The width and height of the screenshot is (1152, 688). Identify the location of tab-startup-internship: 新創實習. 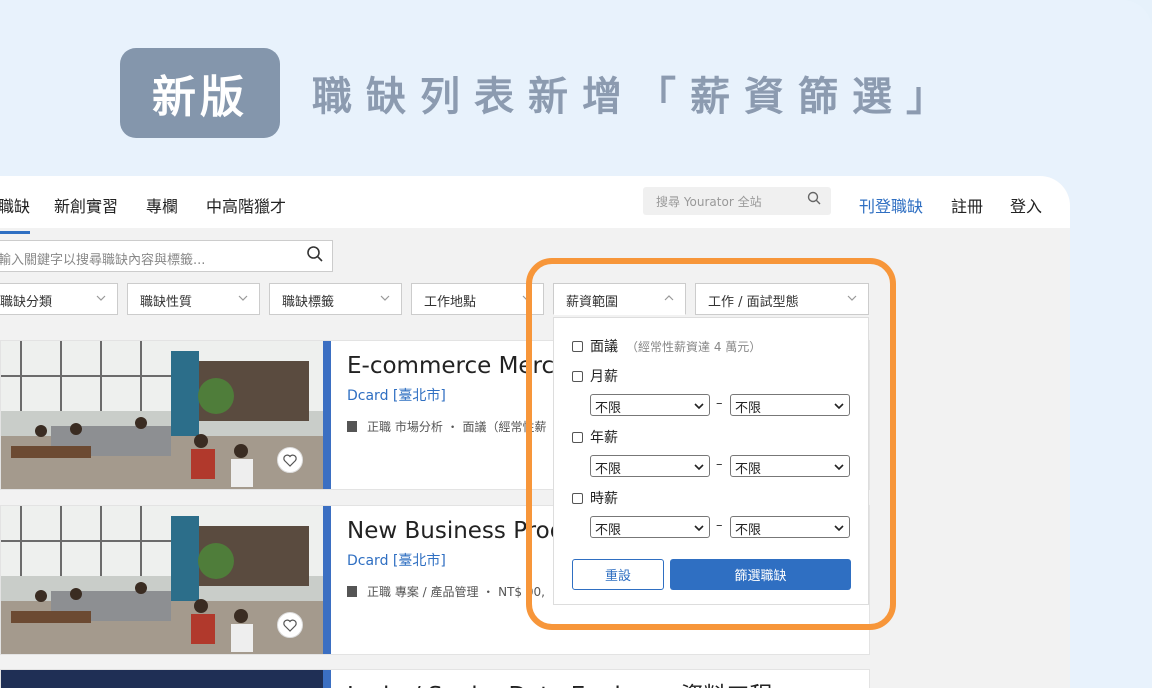
(86, 205).